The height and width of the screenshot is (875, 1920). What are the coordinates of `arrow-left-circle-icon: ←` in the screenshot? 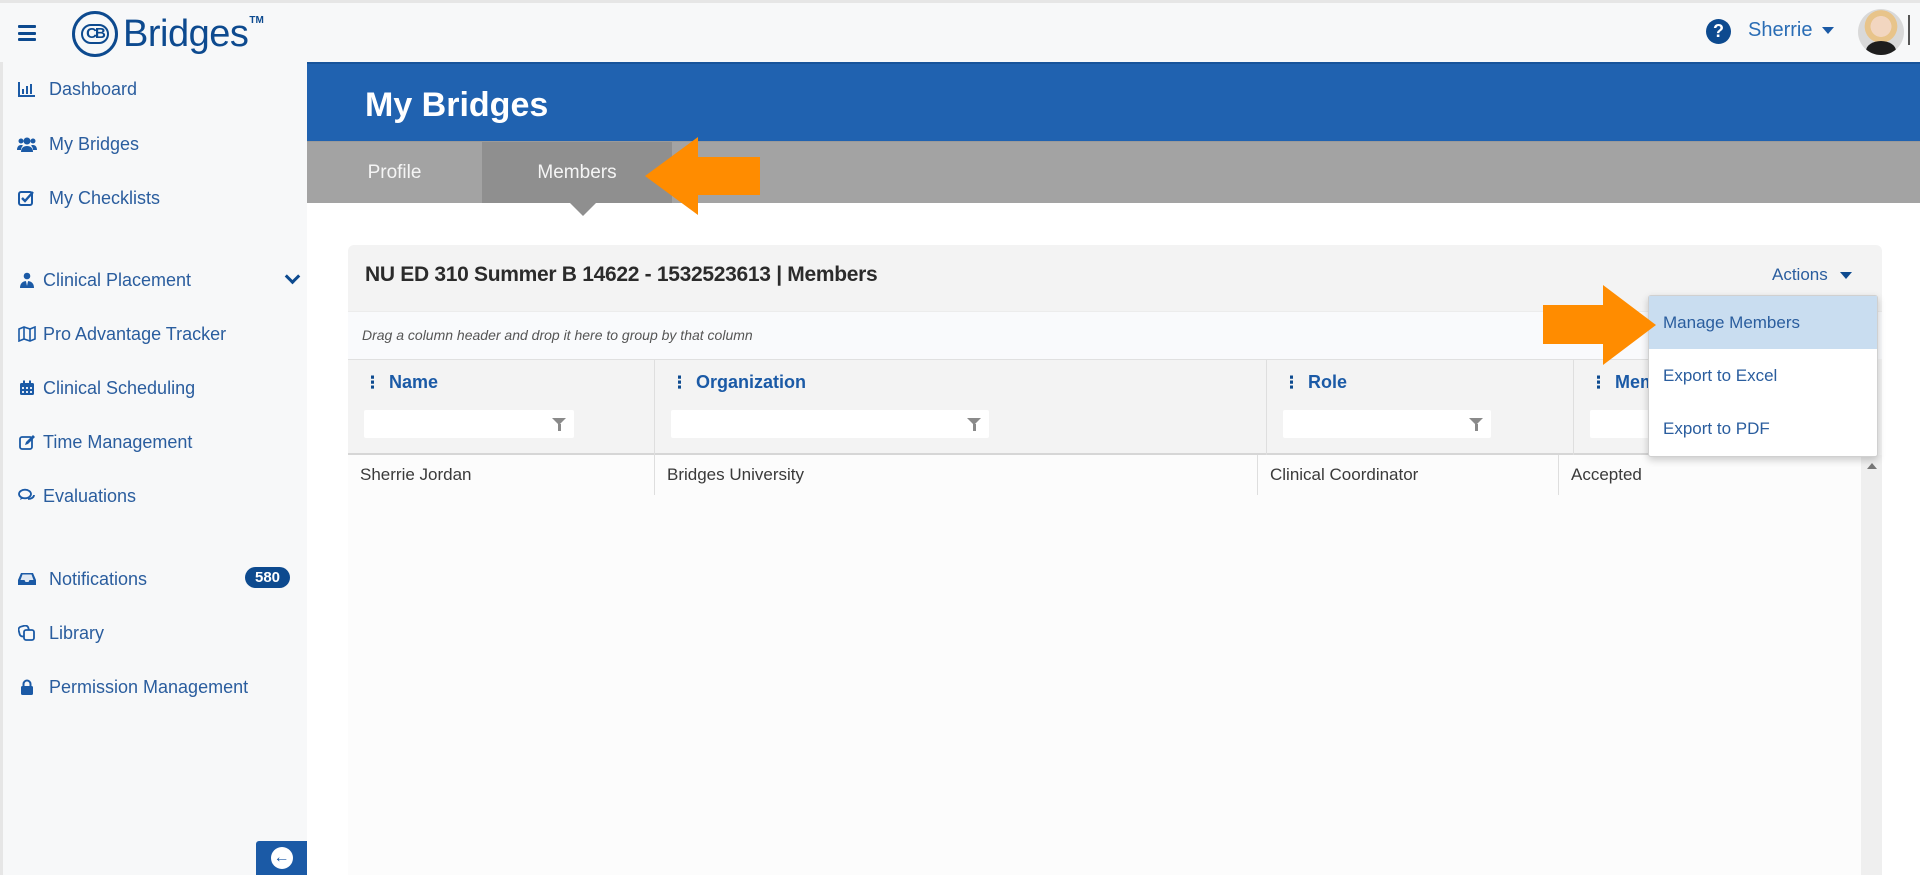 It's located at (281, 858).